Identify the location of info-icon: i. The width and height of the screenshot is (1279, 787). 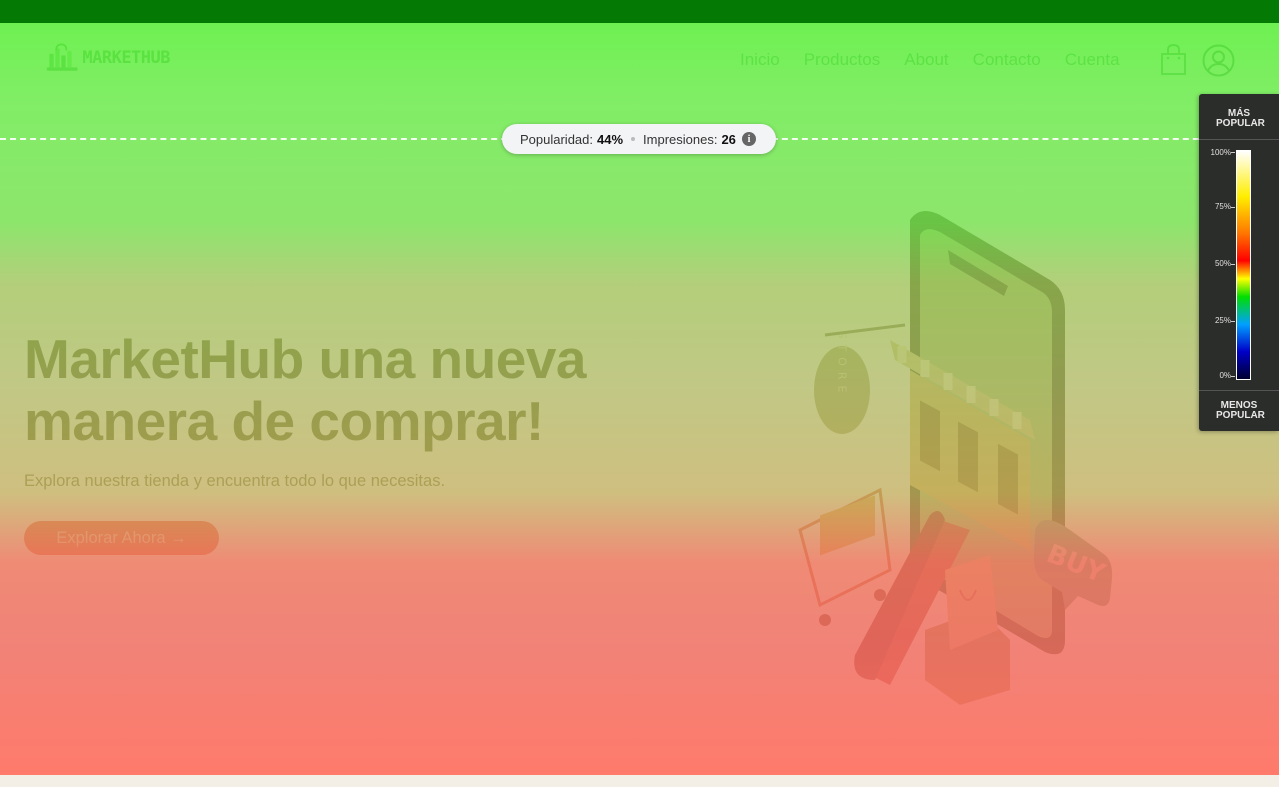
(749, 139).